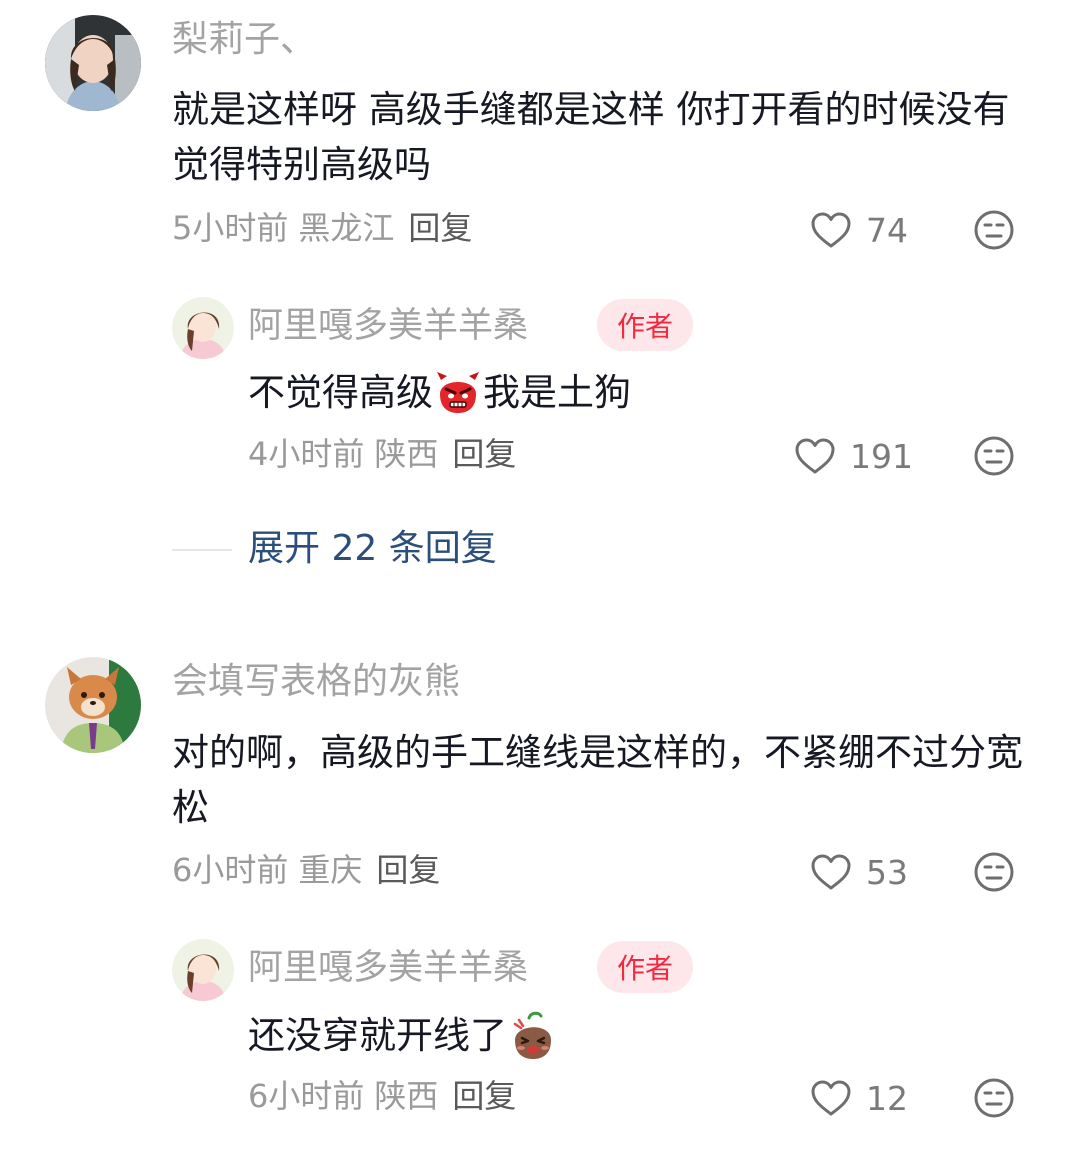  Describe the element at coordinates (330, 870) in the screenshot. I see `comment-location: 重庆` at that location.